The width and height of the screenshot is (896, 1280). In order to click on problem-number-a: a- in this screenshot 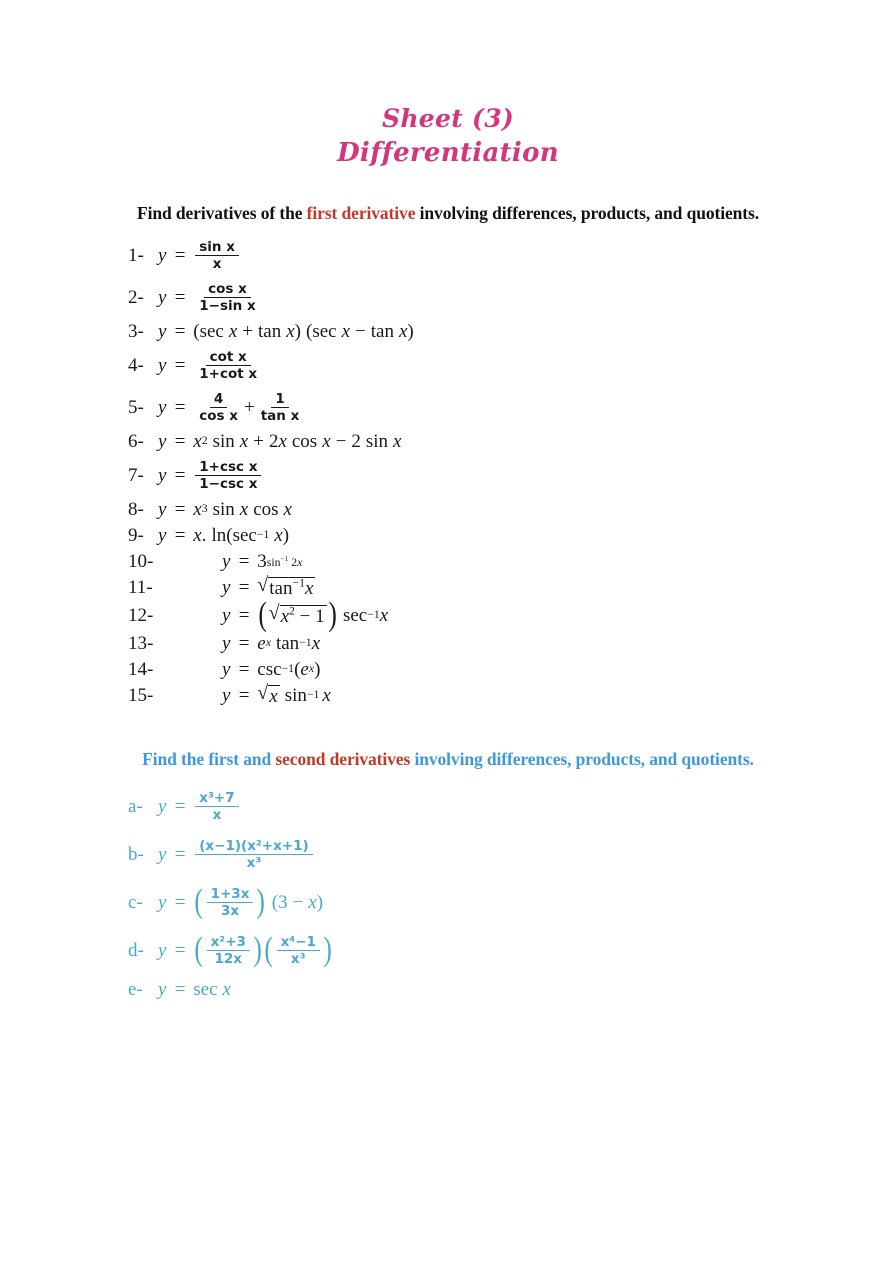, I will do `click(135, 806)`.